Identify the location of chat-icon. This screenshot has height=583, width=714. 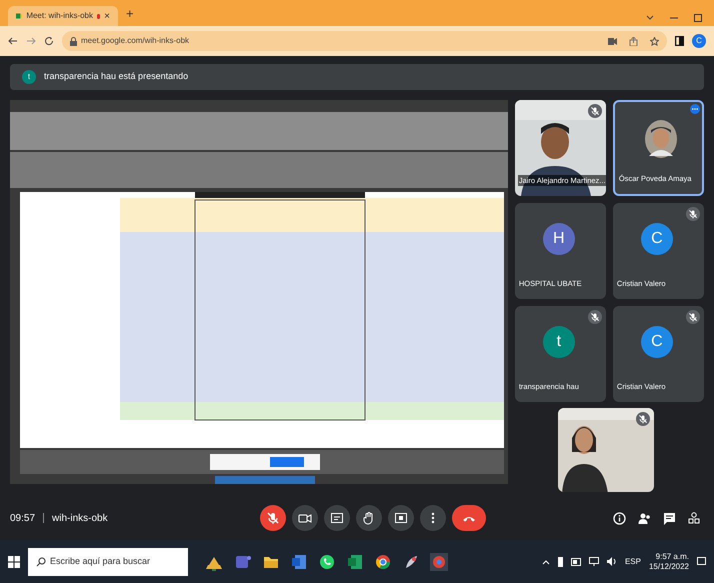
(669, 518).